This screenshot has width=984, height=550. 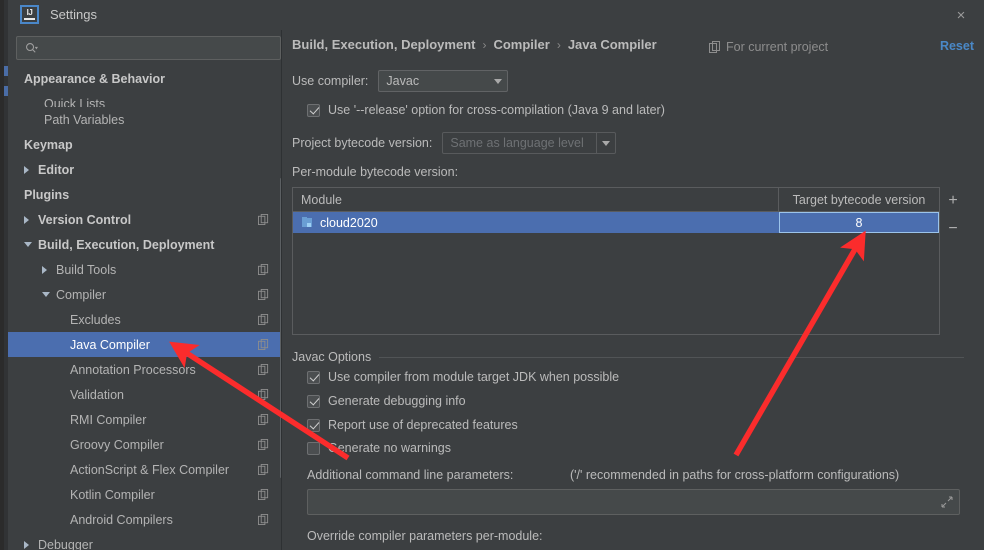 I want to click on sidebar-item-build-execution-deployment: Build, Execution, Deployment, so click(x=144, y=244).